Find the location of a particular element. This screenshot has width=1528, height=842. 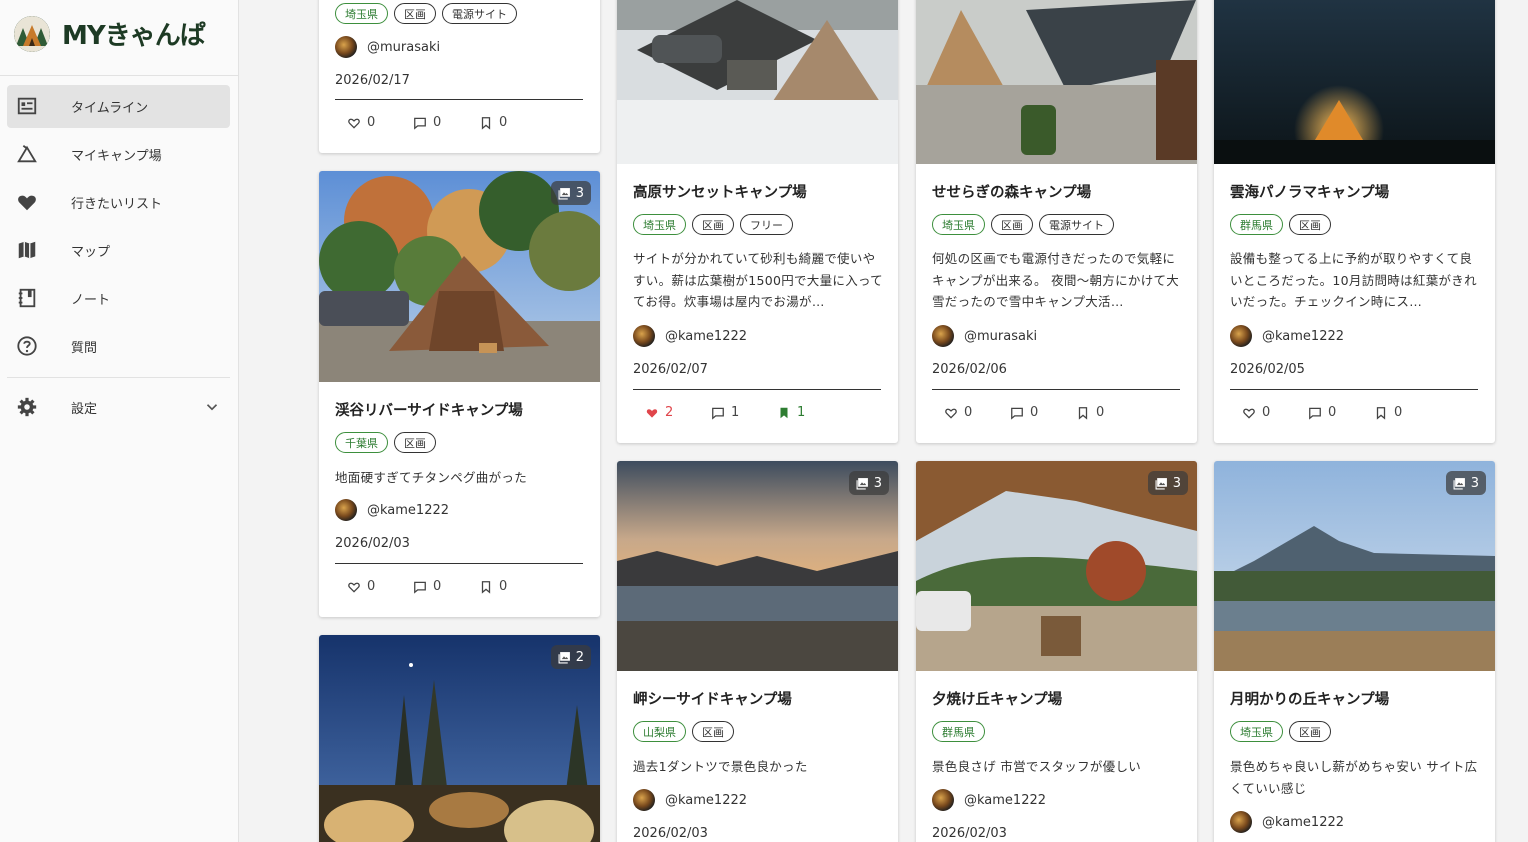

tag-prefecture: 山梨県 is located at coordinates (659, 731).